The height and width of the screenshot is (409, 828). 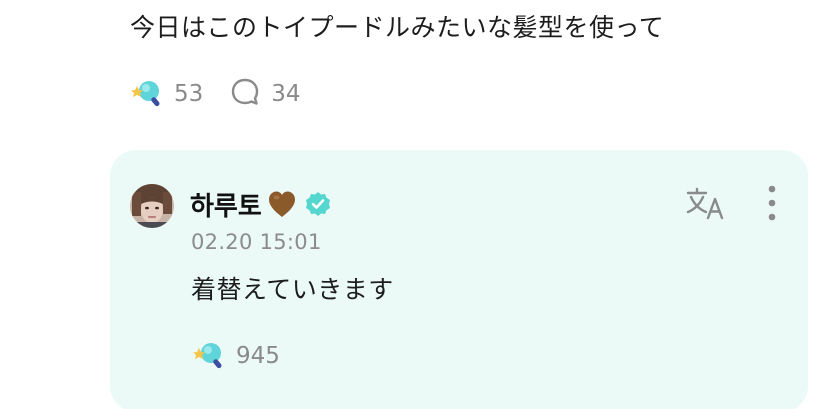 What do you see at coordinates (282, 204) in the screenshot?
I see `brown-heart-icon` at bounding box center [282, 204].